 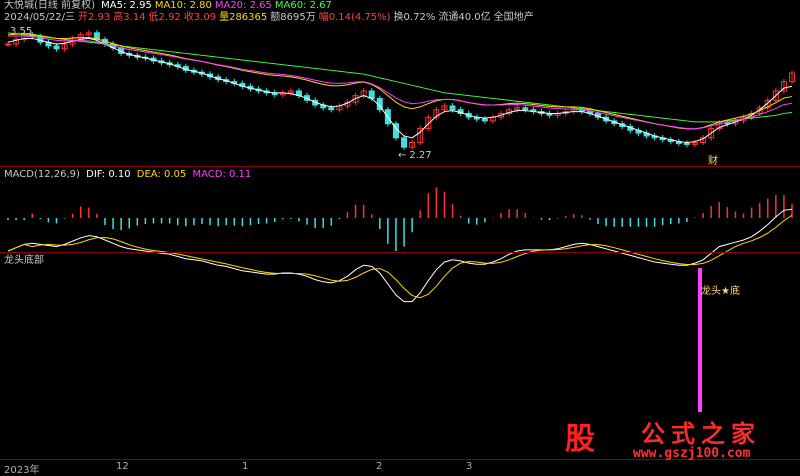 I want to click on watermark-stock-icon: 股, so click(x=580, y=439).